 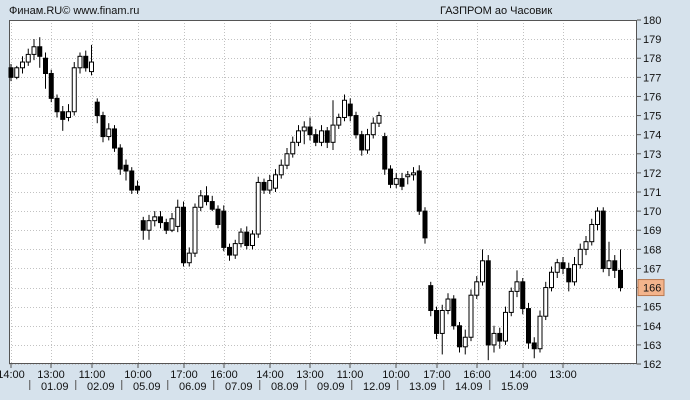 I want to click on x-date-label: 09.09, so click(x=331, y=387).